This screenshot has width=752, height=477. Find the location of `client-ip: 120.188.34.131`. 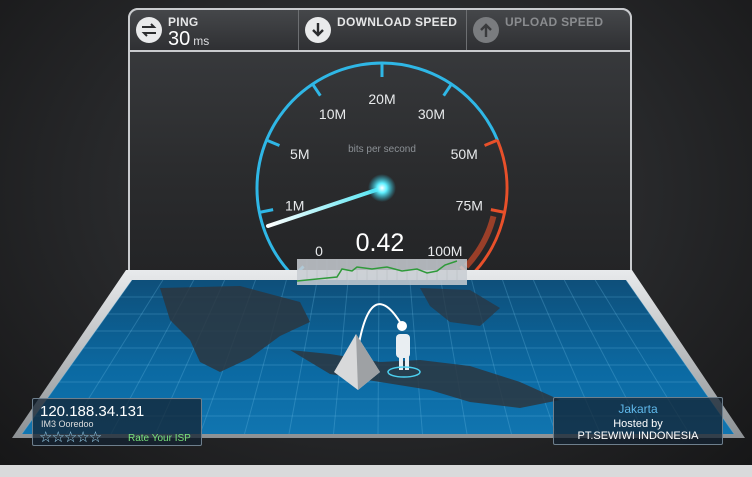

client-ip: 120.188.34.131 is located at coordinates (92, 411).